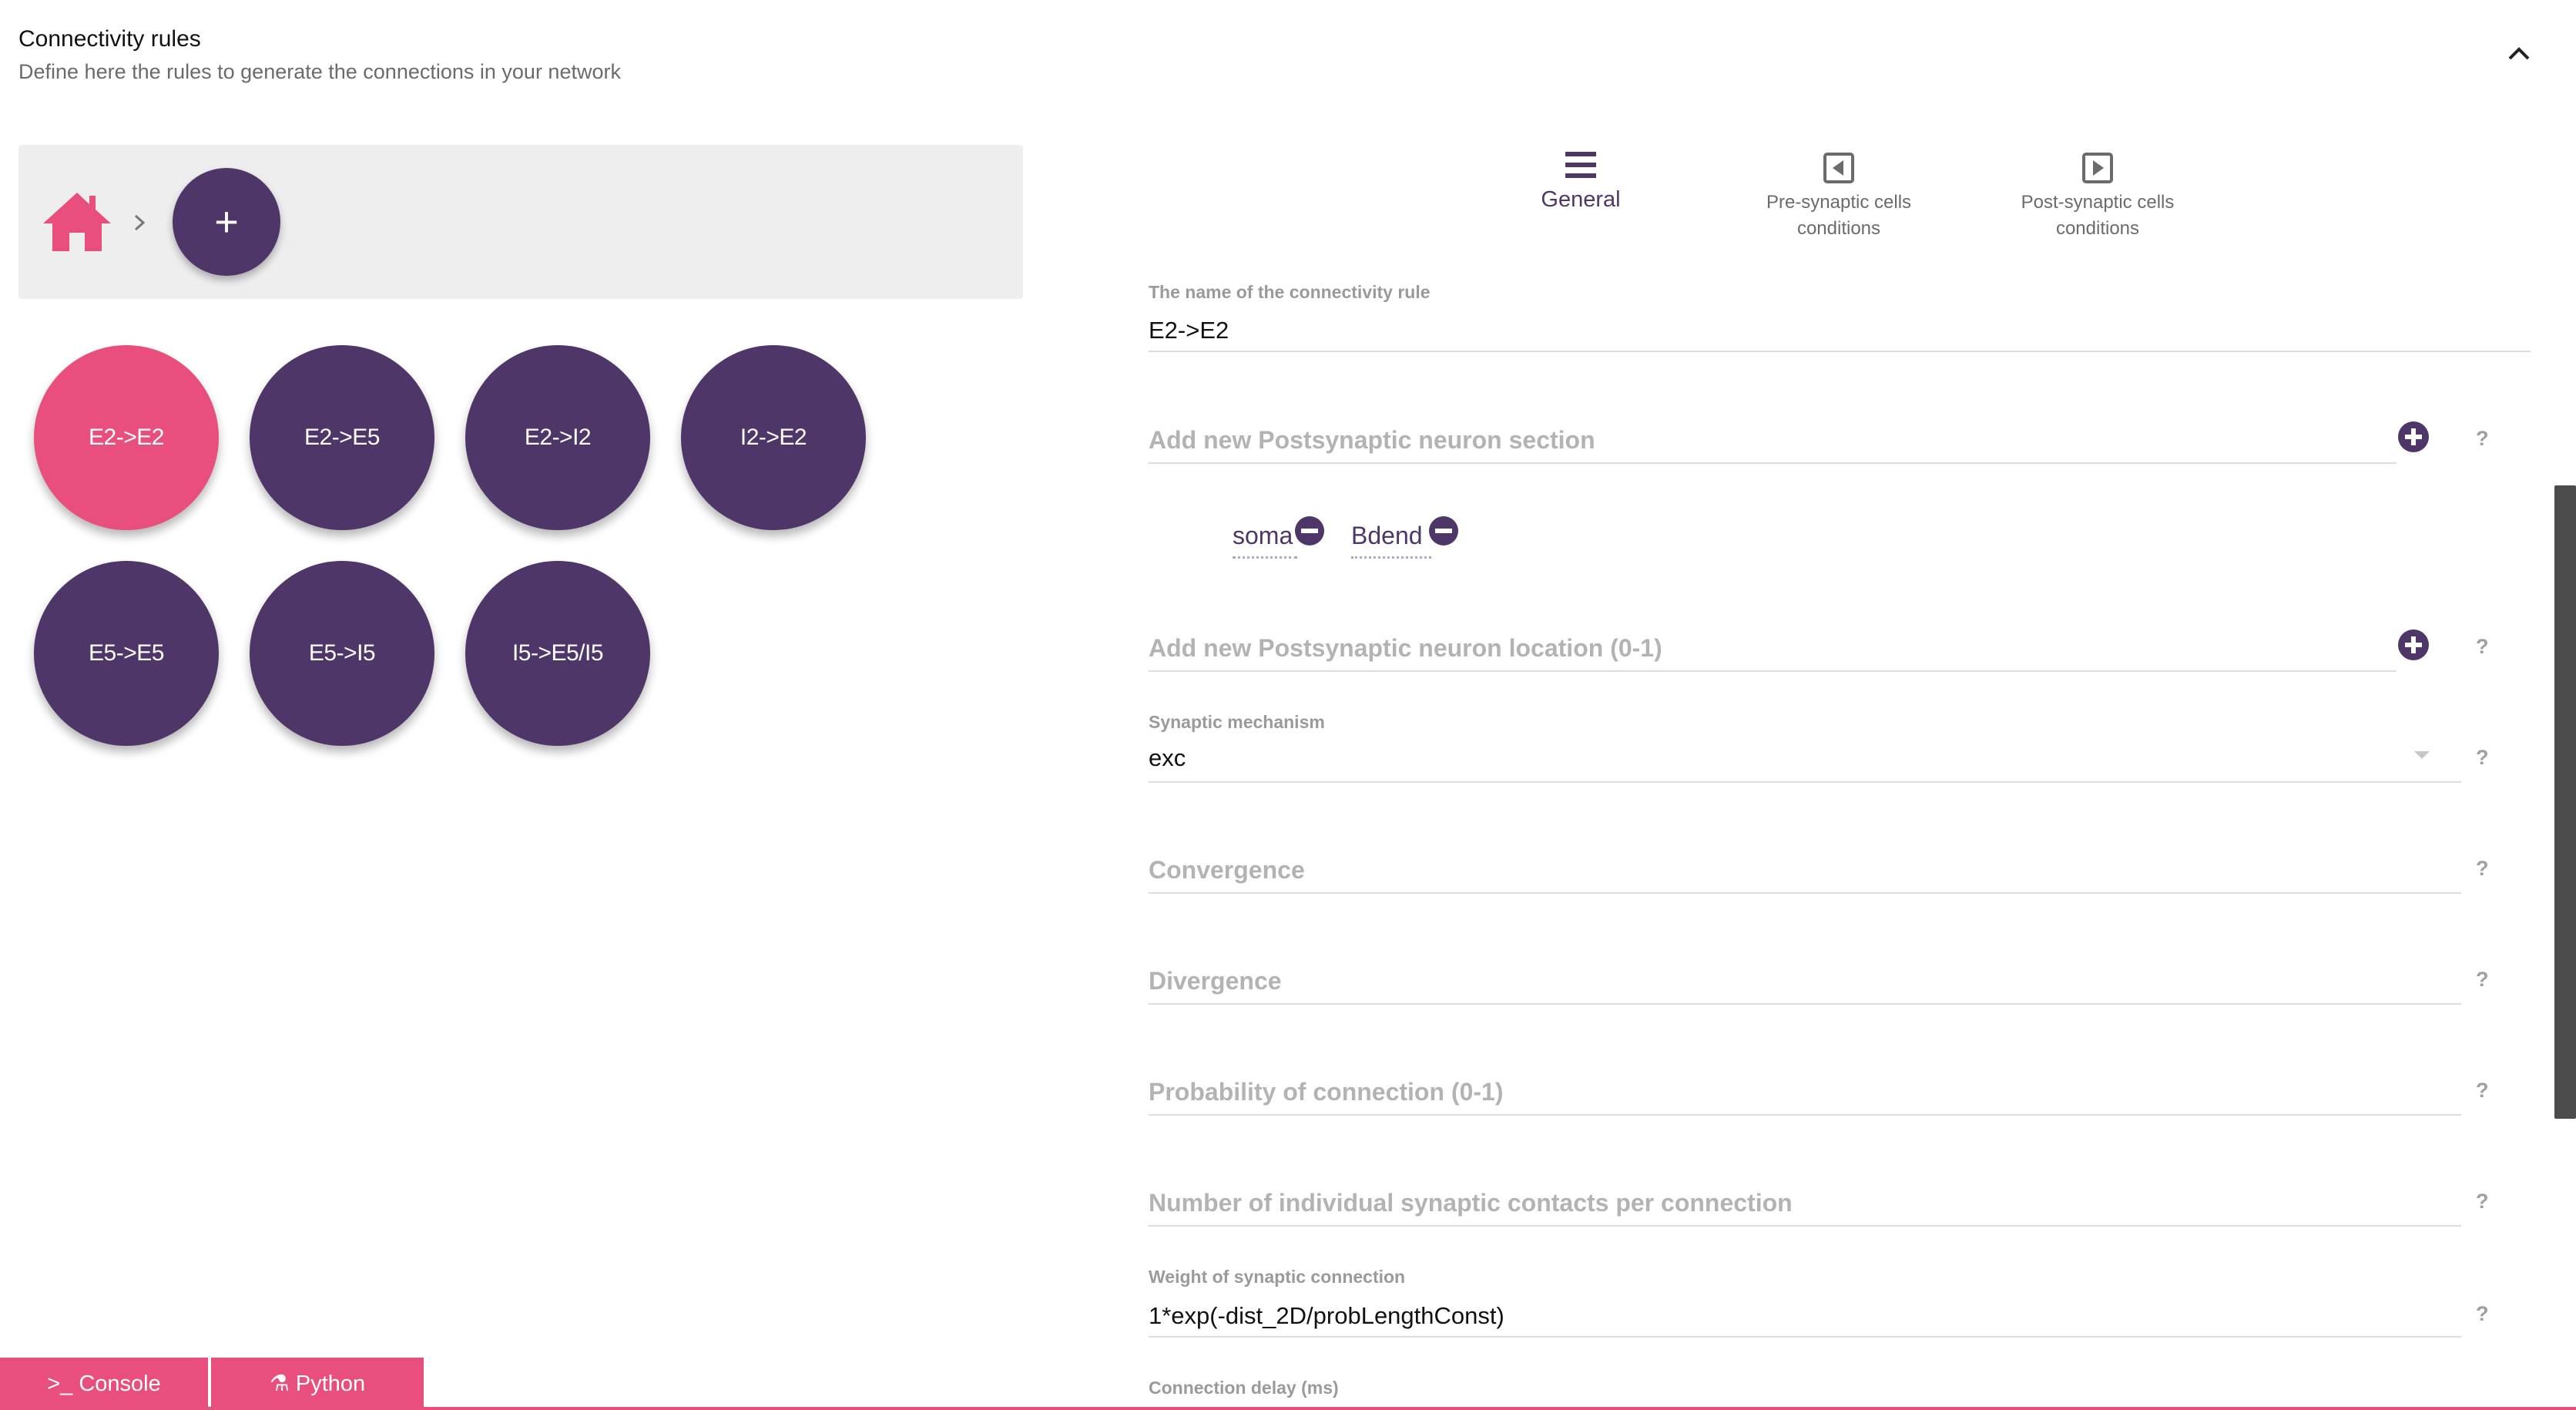 Image resolution: width=2576 pixels, height=1410 pixels. What do you see at coordinates (2482, 647) in the screenshot?
I see `help-icon-location: ?` at bounding box center [2482, 647].